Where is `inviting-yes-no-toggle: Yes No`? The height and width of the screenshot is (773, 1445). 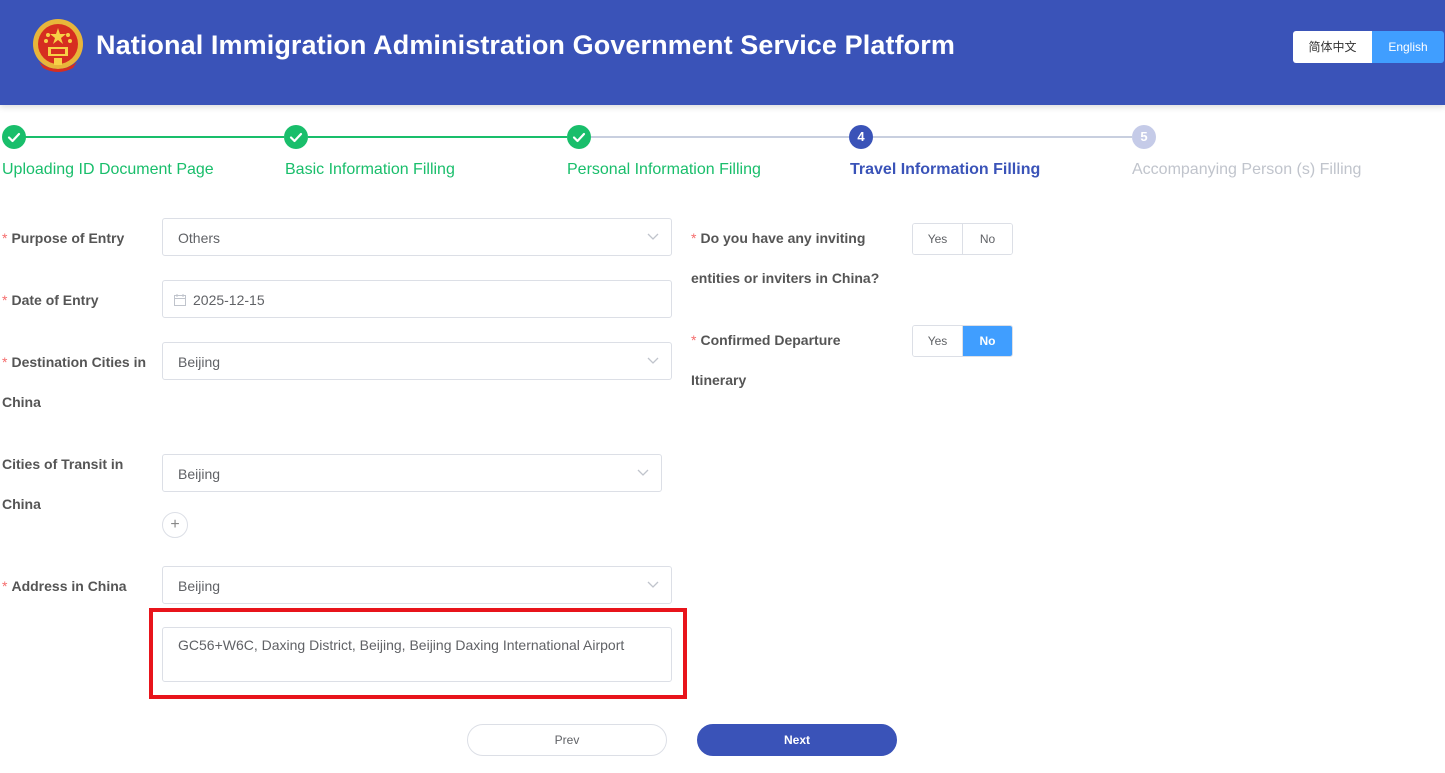 inviting-yes-no-toggle: Yes No is located at coordinates (962, 239).